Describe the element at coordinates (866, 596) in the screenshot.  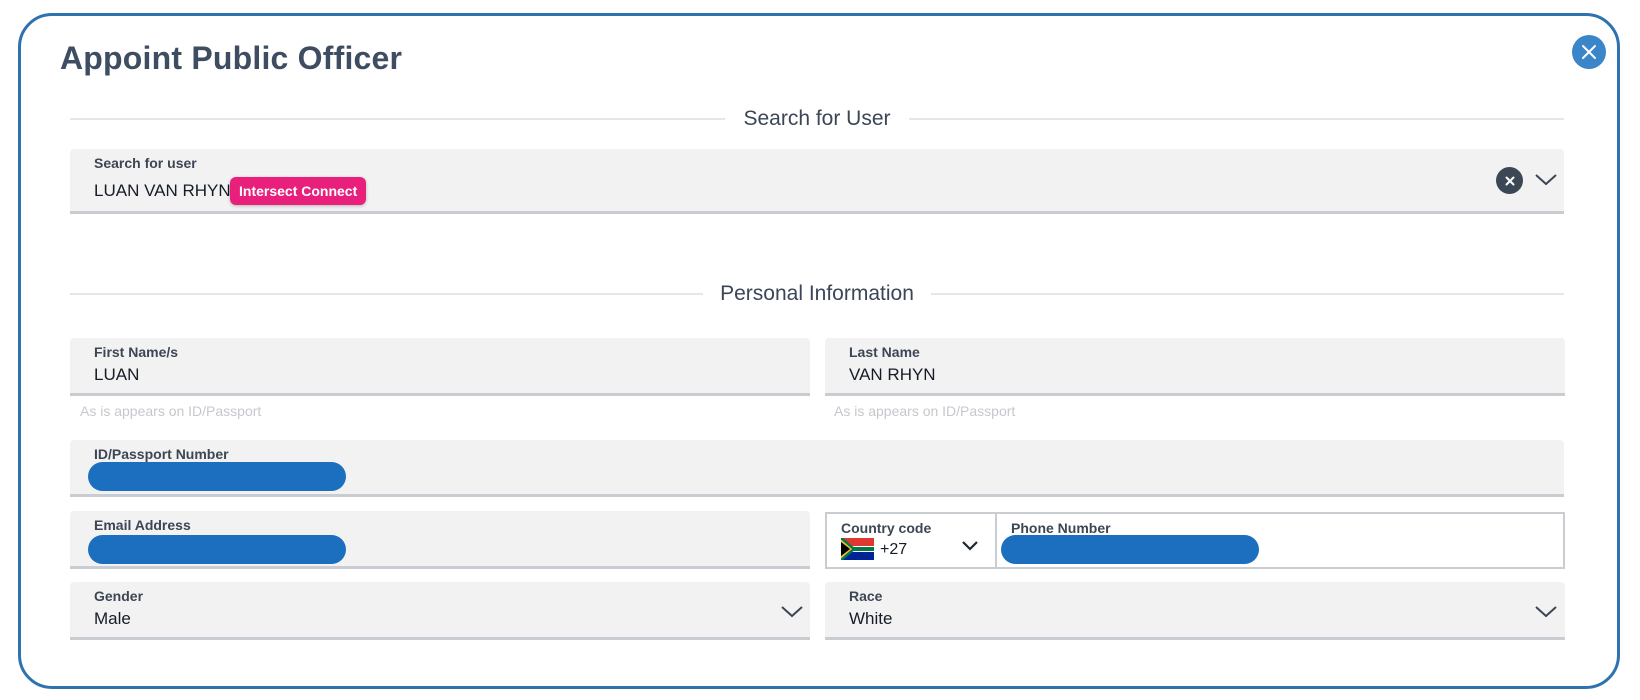
I see `race-label: Race` at that location.